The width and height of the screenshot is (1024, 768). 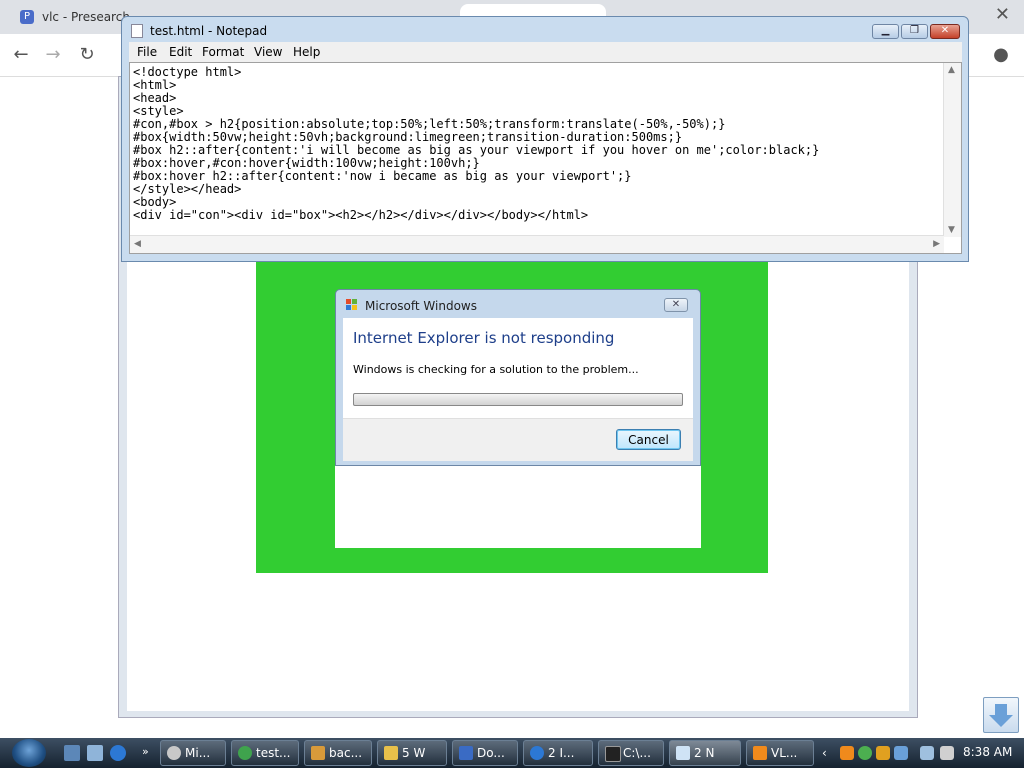 I want to click on menu-view: View, so click(x=268, y=52).